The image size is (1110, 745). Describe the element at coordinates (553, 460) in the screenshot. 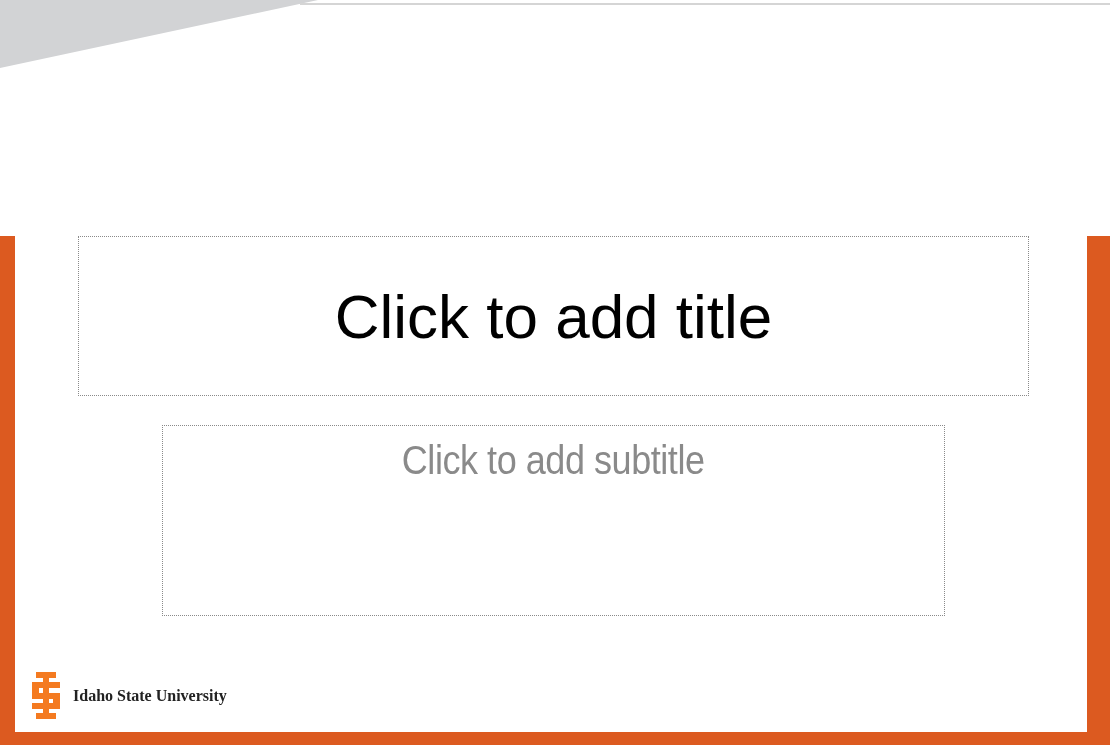

I see `subtitle-text: Click to add subtitle` at that location.